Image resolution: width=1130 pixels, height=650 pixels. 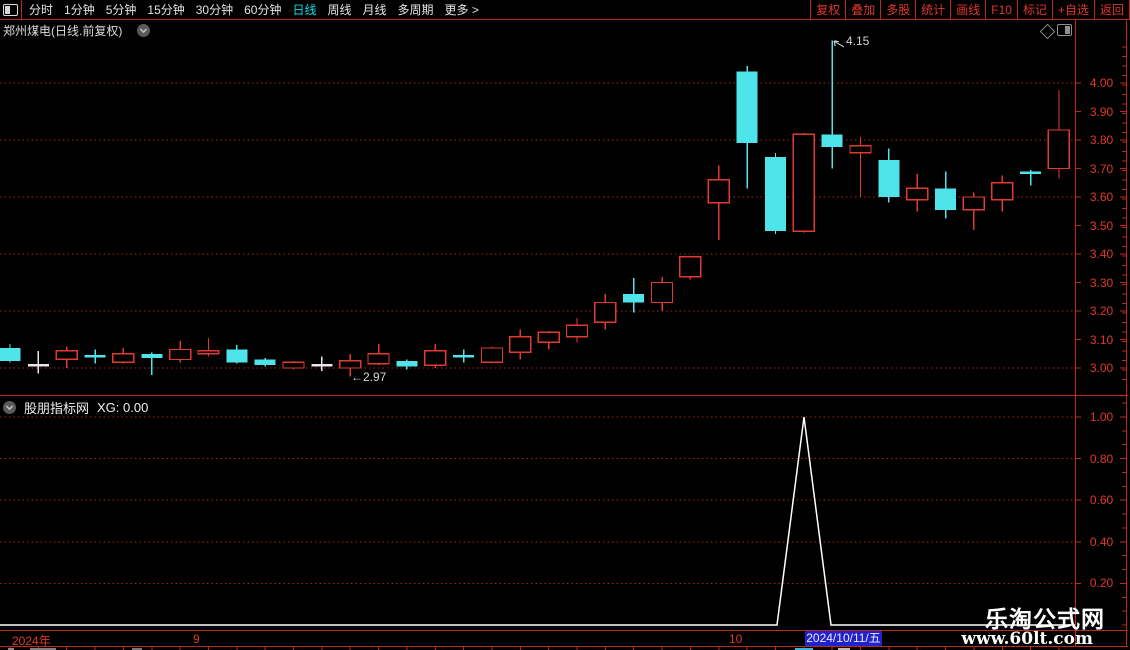 I want to click on period-tab: 15分钟, so click(x=165, y=9).